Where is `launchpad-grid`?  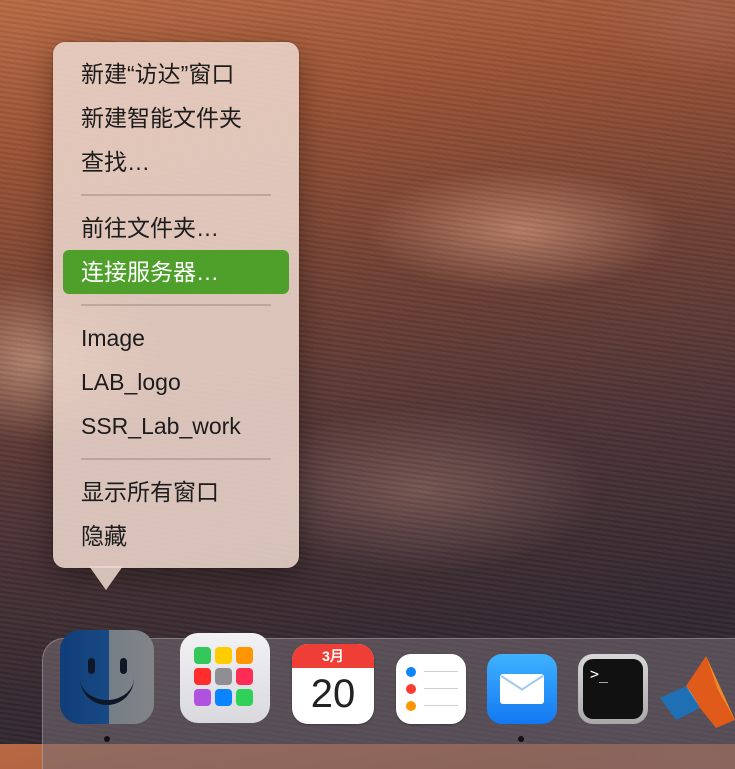
launchpad-grid is located at coordinates (223, 676).